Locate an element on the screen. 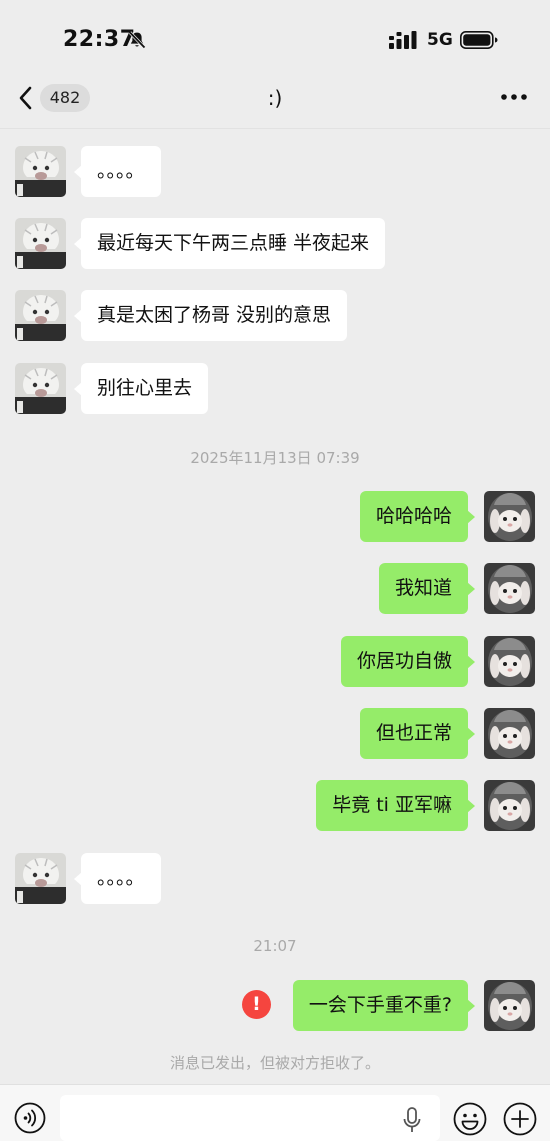  chat-title: :) is located at coordinates (275, 98).